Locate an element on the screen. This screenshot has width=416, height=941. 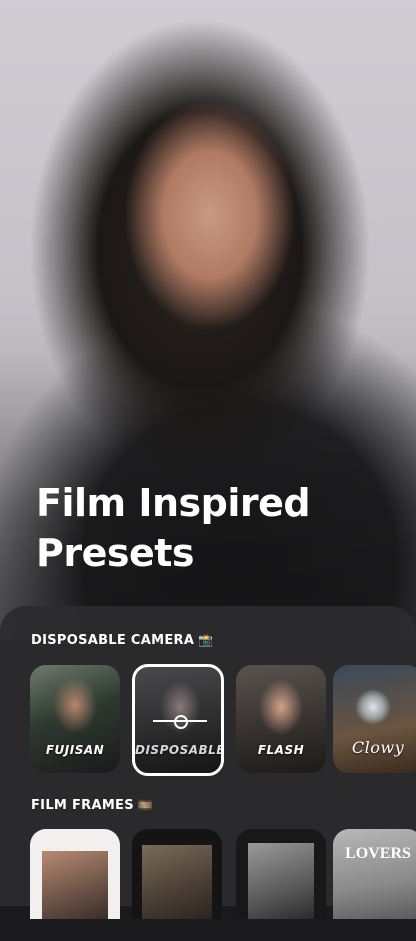
preset-card-fujisan: FUJISAN is located at coordinates (75, 719).